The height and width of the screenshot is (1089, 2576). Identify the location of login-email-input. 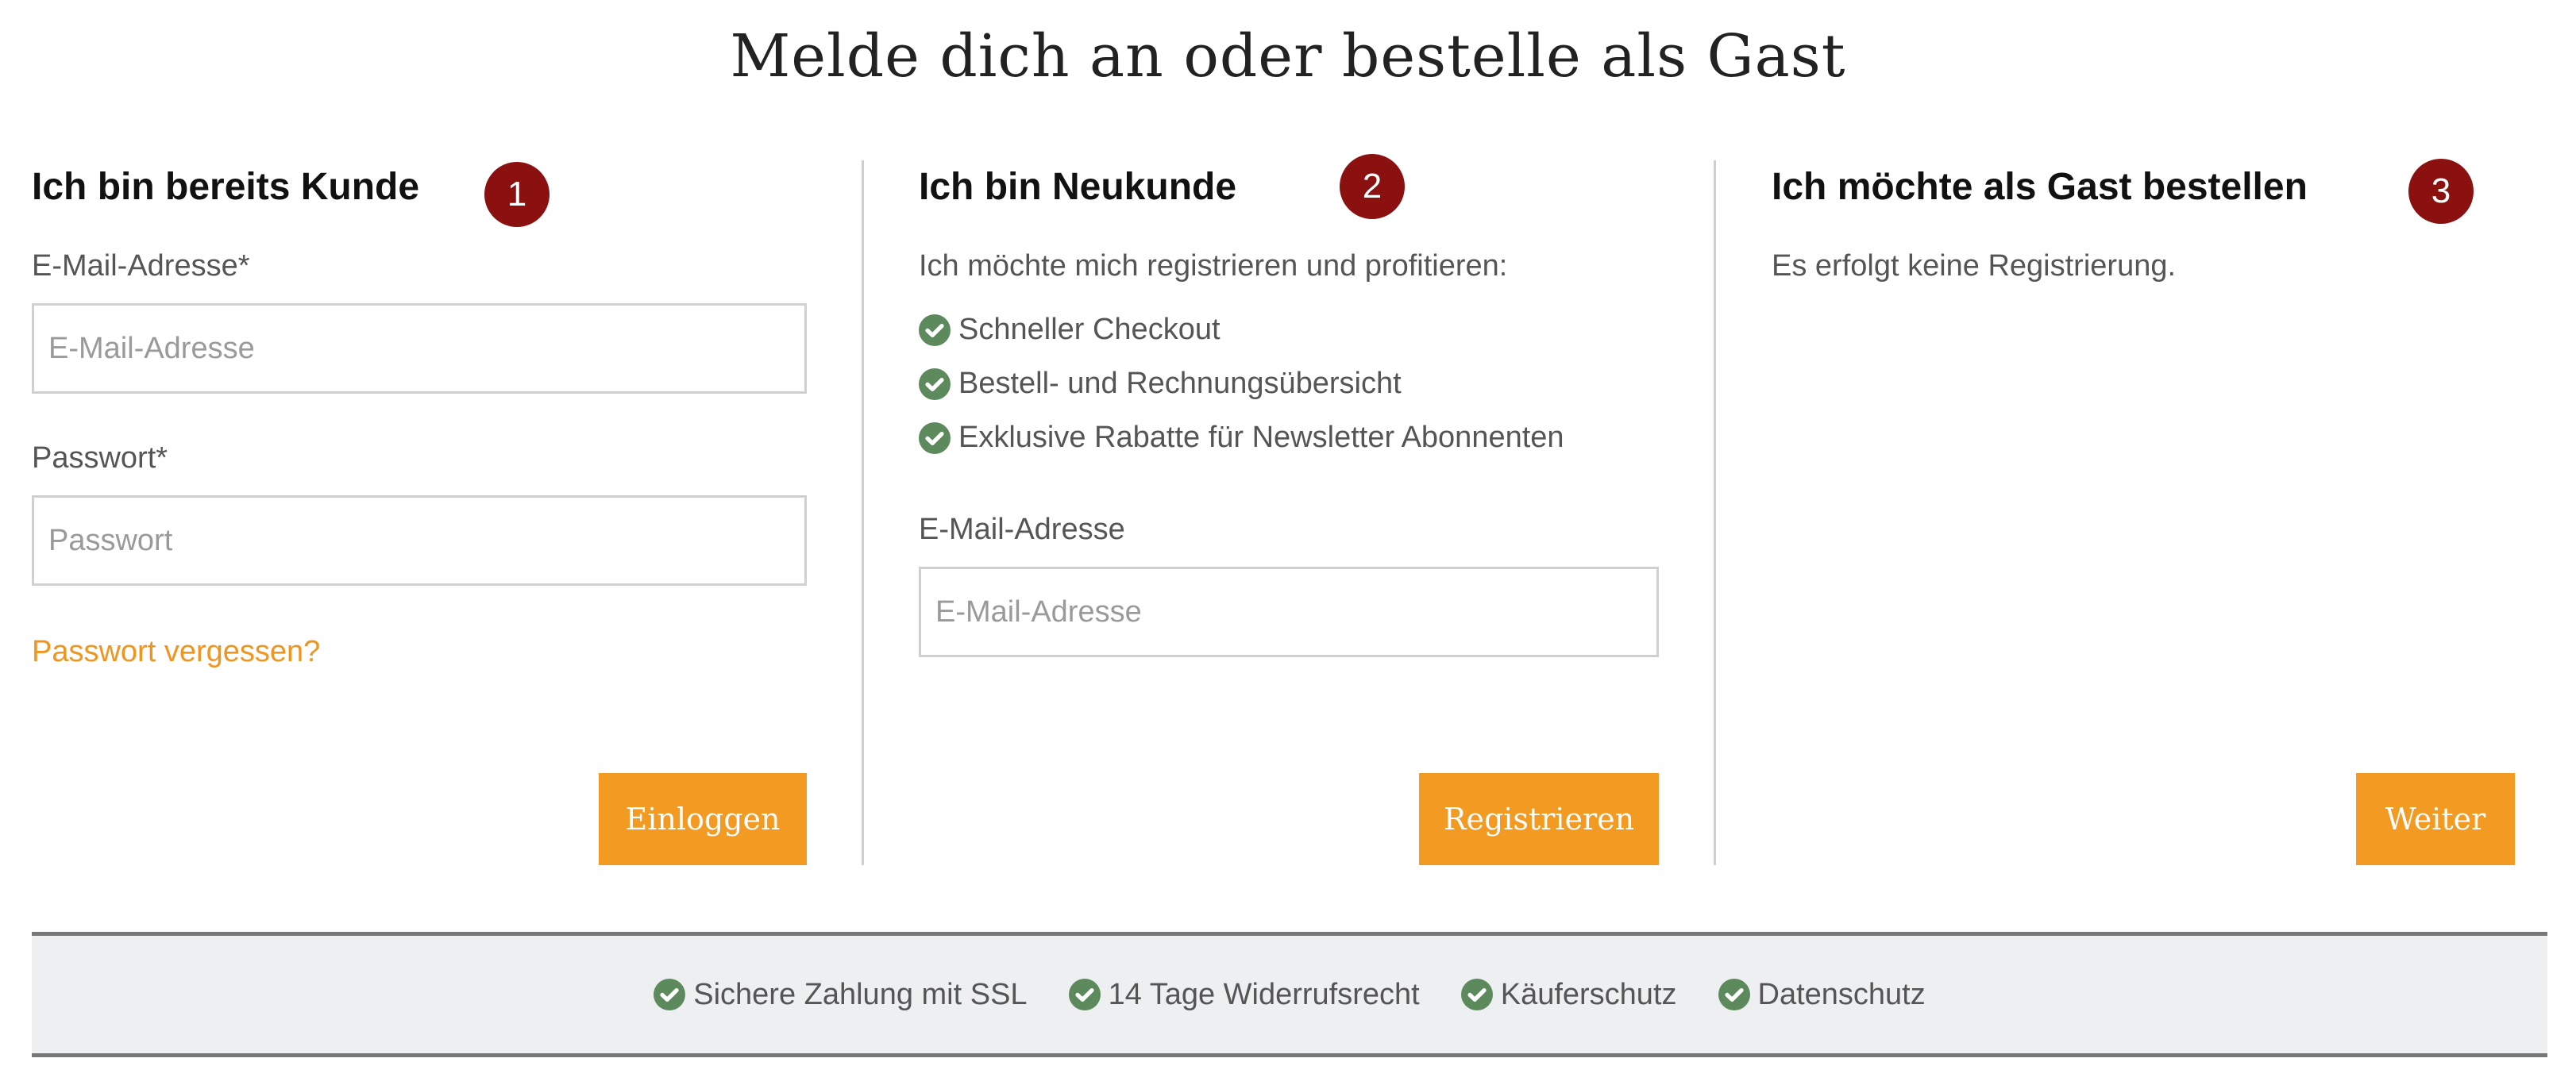
(419, 349).